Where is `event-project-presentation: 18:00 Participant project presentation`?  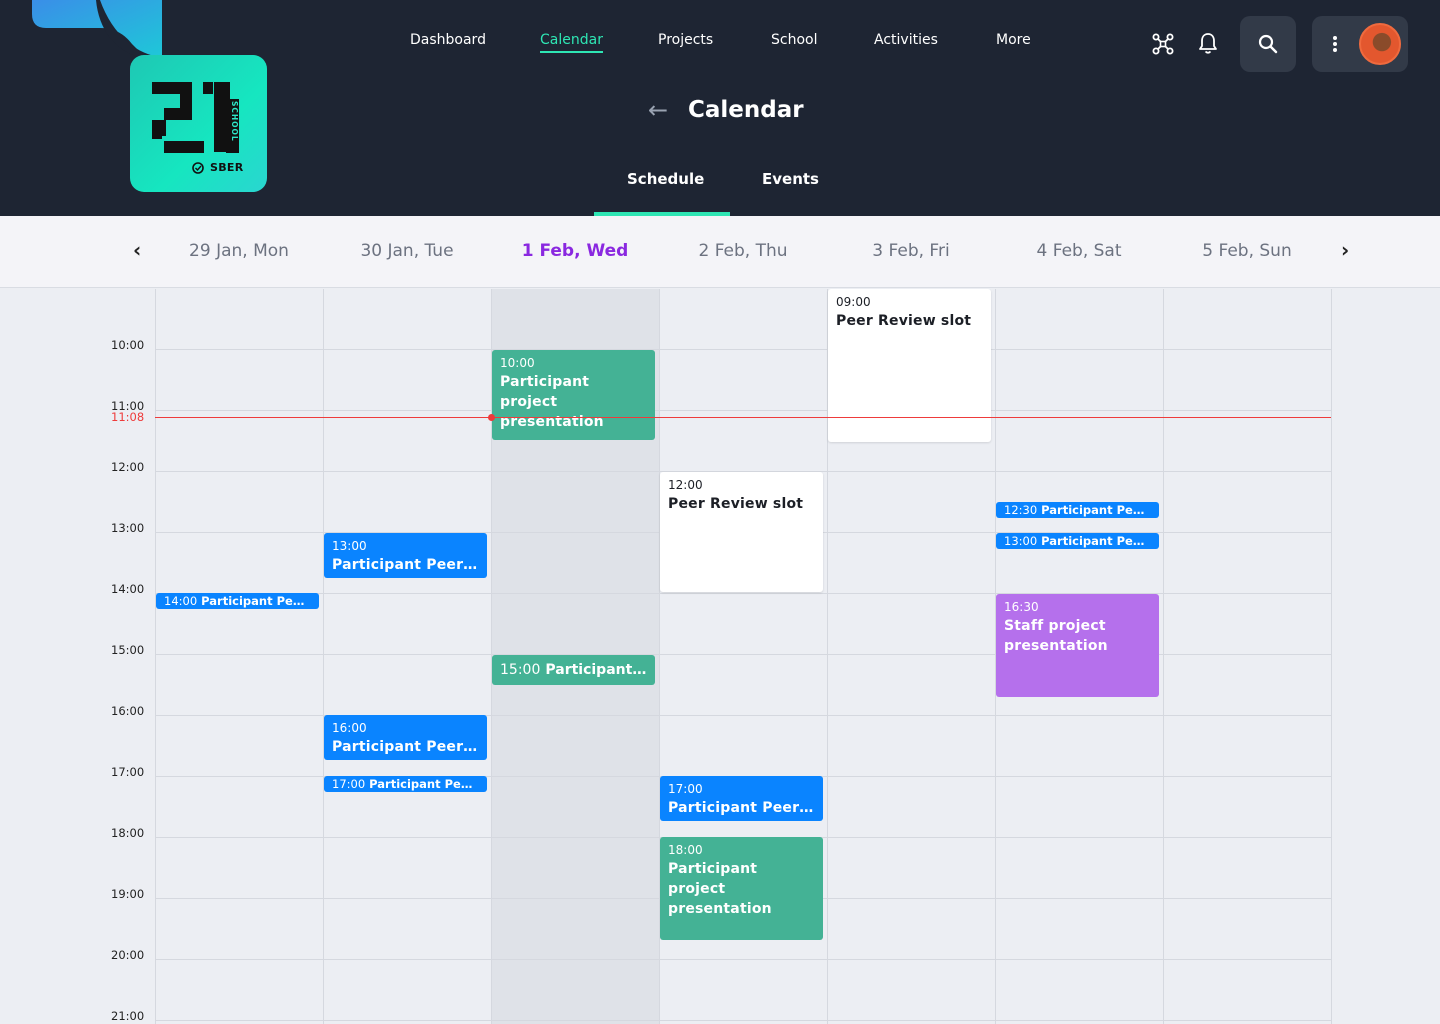
event-project-presentation: 18:00 Participant project presentation is located at coordinates (741, 888).